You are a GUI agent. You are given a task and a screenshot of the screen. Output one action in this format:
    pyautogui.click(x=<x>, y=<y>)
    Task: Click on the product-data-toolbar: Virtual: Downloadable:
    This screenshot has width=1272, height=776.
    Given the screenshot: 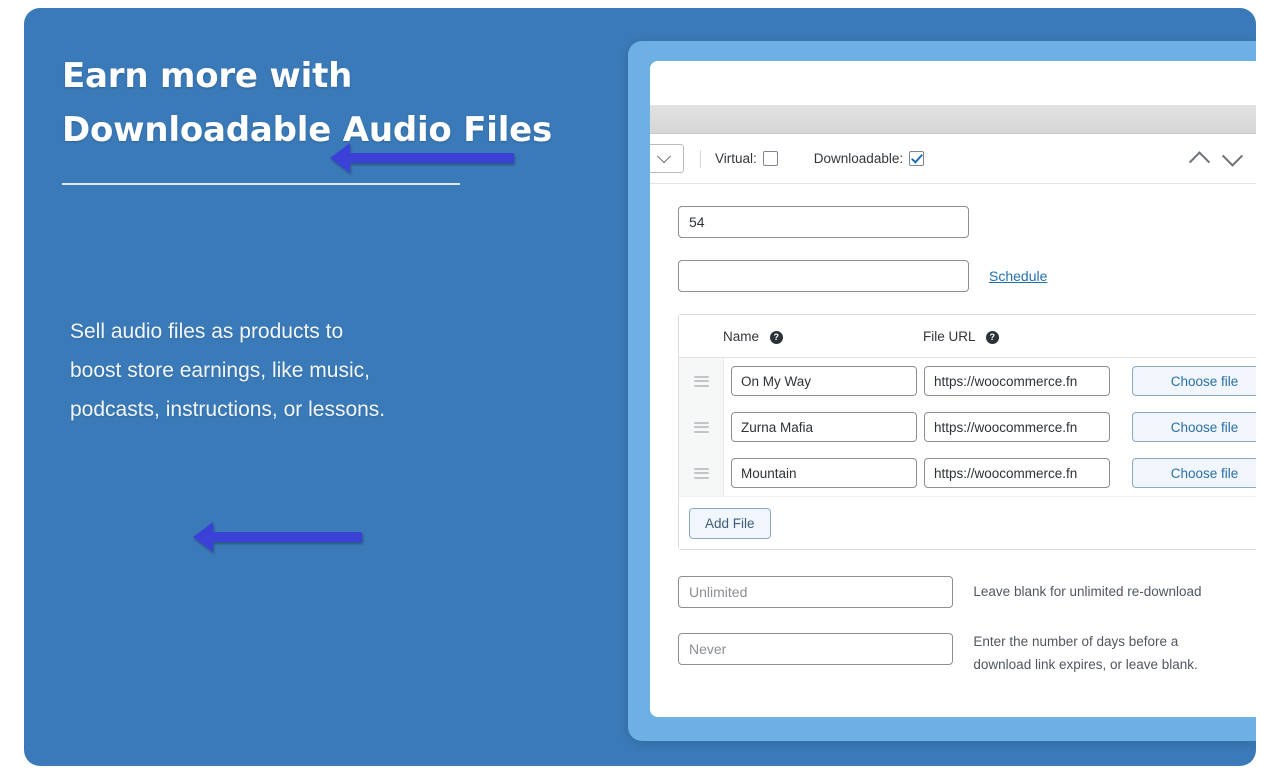 What is the action you would take?
    pyautogui.click(x=953, y=159)
    